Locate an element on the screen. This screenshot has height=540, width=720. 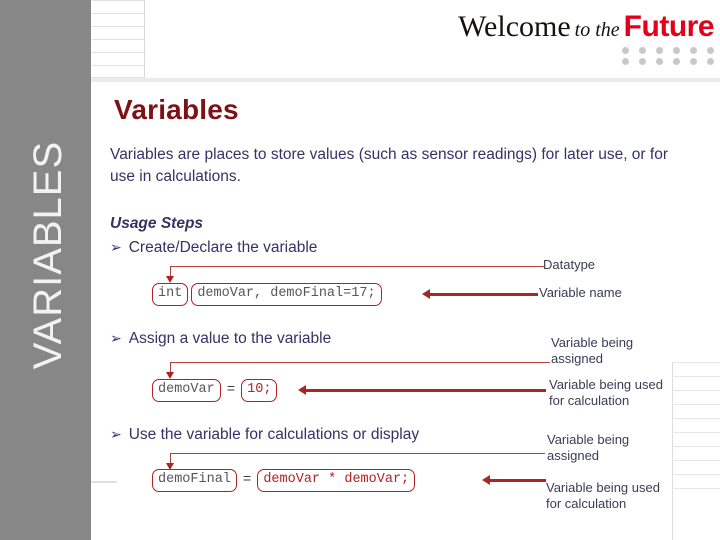
logo-wordmark: Welcome to the Future is located at coordinates (586, 27).